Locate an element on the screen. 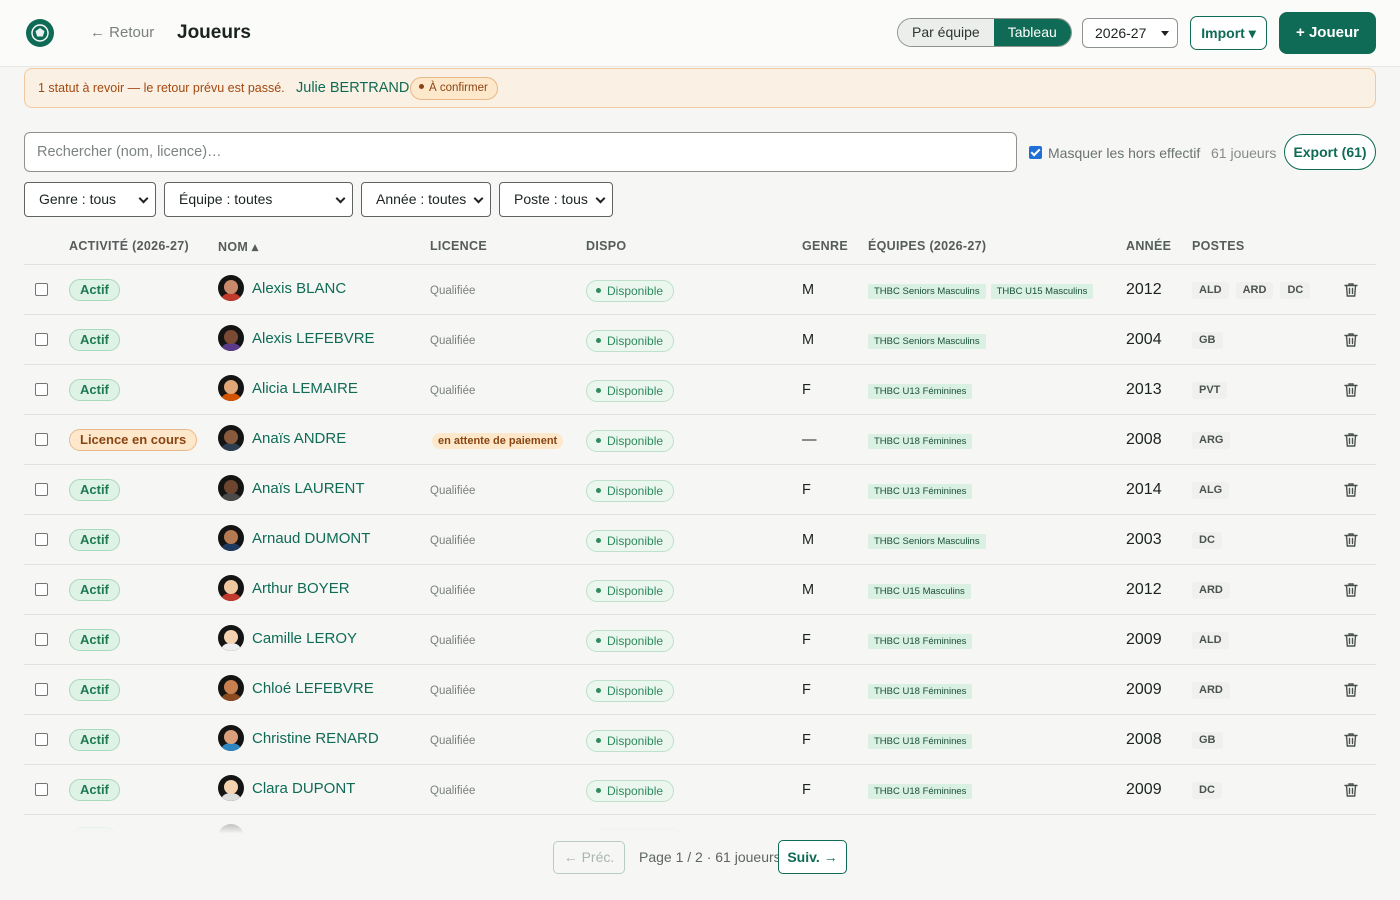 This screenshot has height=900, width=1400. position-filter: Poste : tous is located at coordinates (556, 199).